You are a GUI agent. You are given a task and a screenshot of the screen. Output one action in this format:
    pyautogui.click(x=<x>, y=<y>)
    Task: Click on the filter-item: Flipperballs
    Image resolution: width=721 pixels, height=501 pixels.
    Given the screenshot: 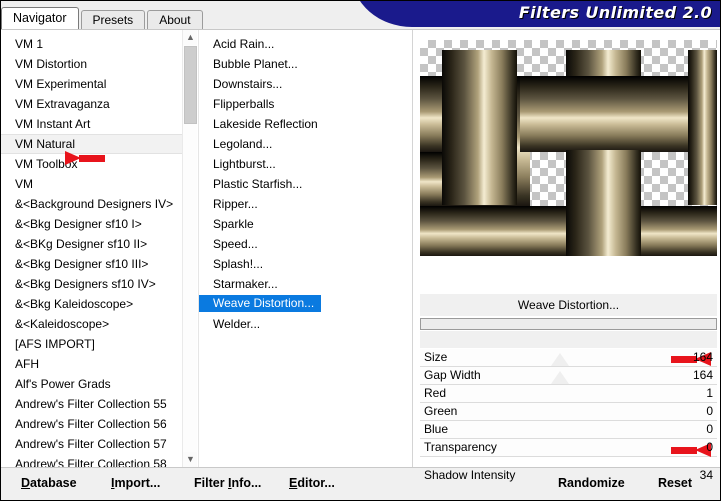 What is the action you would take?
    pyautogui.click(x=305, y=104)
    